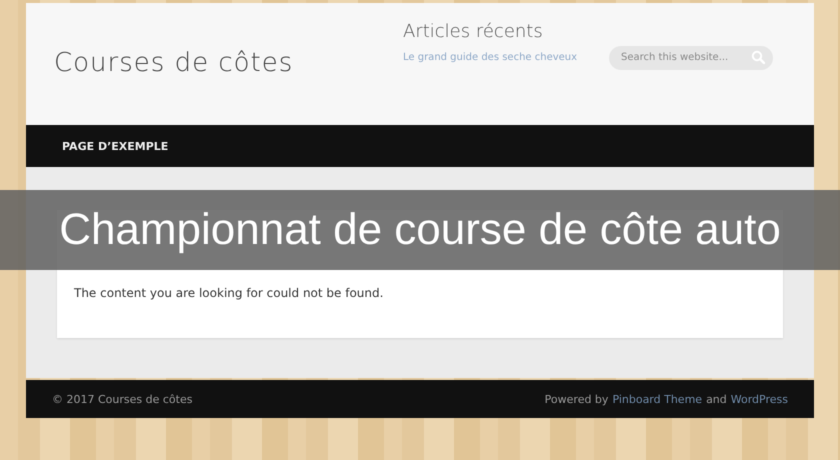 This screenshot has width=840, height=460. I want to click on copyright-text: © 2017 Courses de côtes, so click(122, 399).